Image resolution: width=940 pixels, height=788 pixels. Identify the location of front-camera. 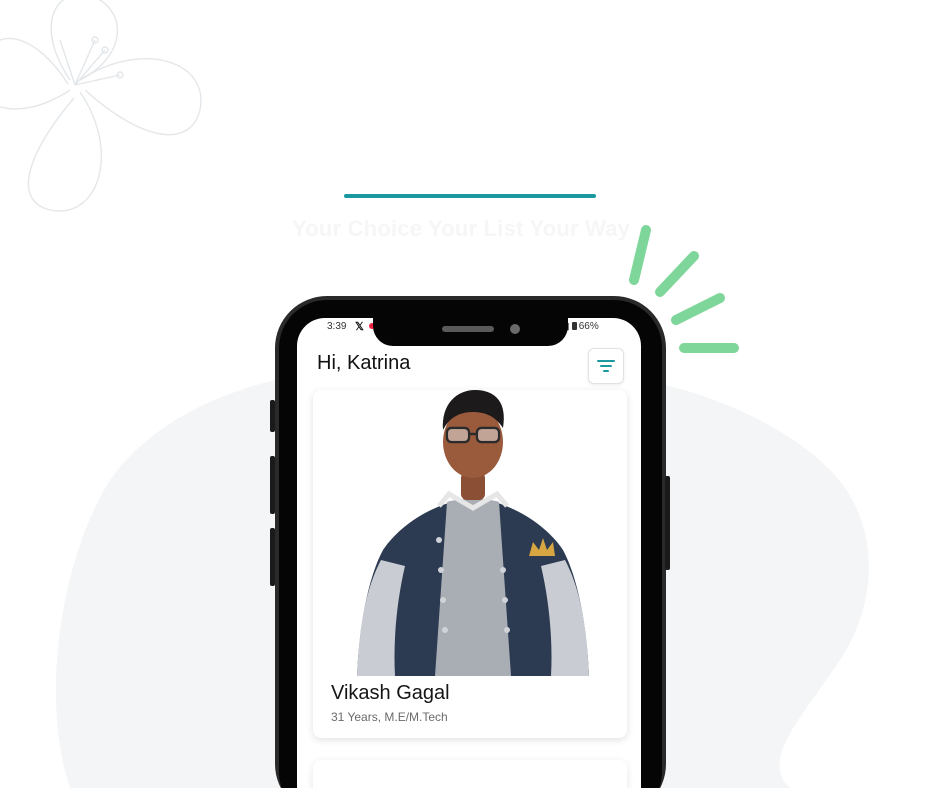
(515, 329).